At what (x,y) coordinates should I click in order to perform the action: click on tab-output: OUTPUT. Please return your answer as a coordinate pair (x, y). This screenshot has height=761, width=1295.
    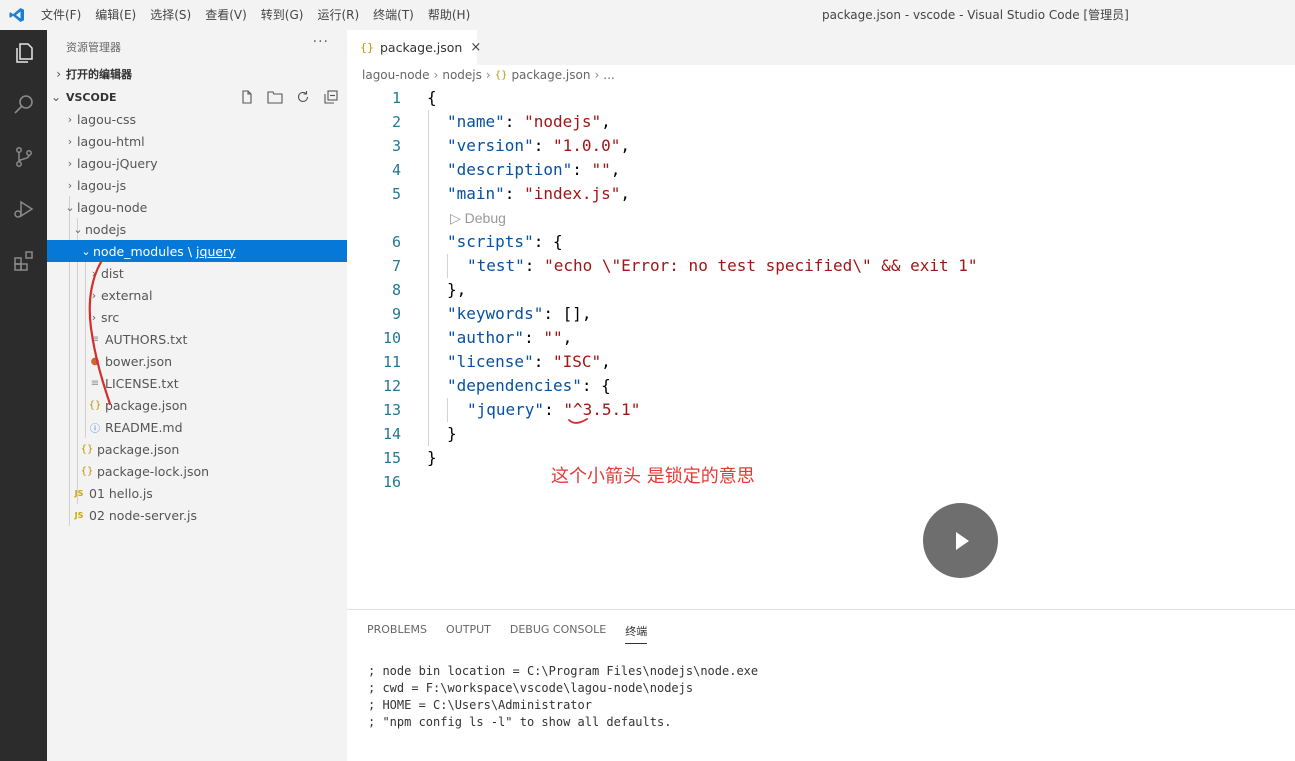
    Looking at the image, I should click on (468, 633).